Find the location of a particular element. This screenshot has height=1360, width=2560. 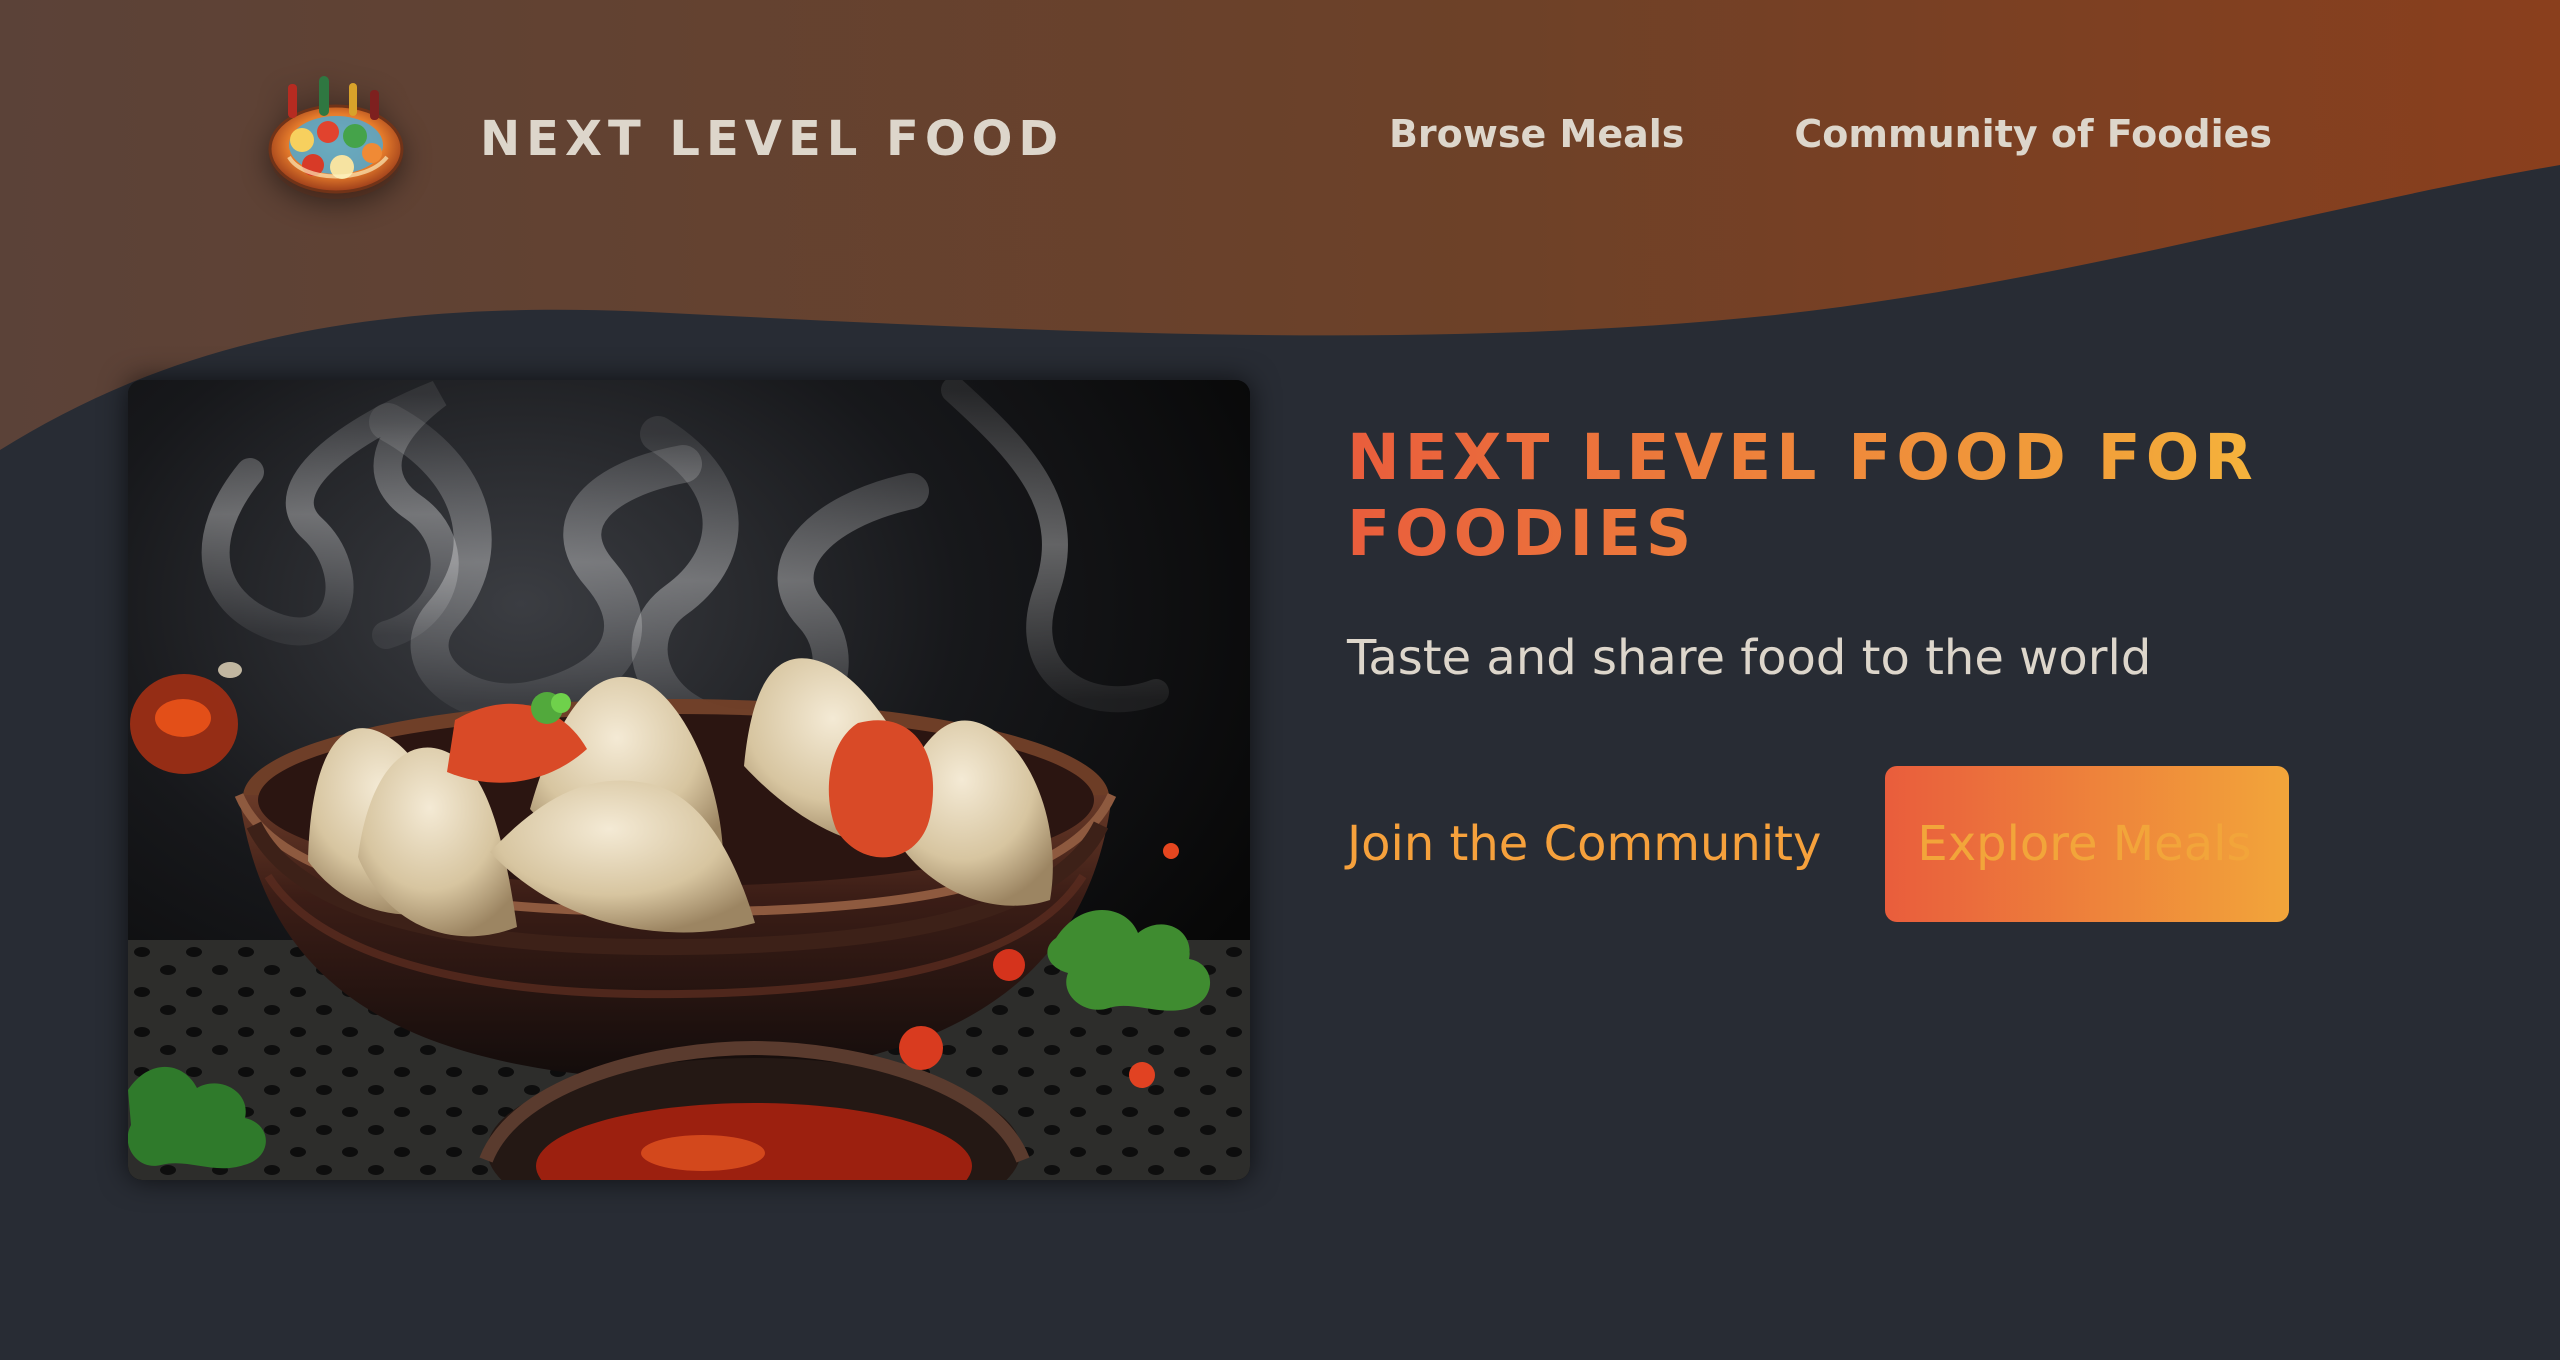

brand-name: NEXT LEVEL FOOD is located at coordinates (772, 139).